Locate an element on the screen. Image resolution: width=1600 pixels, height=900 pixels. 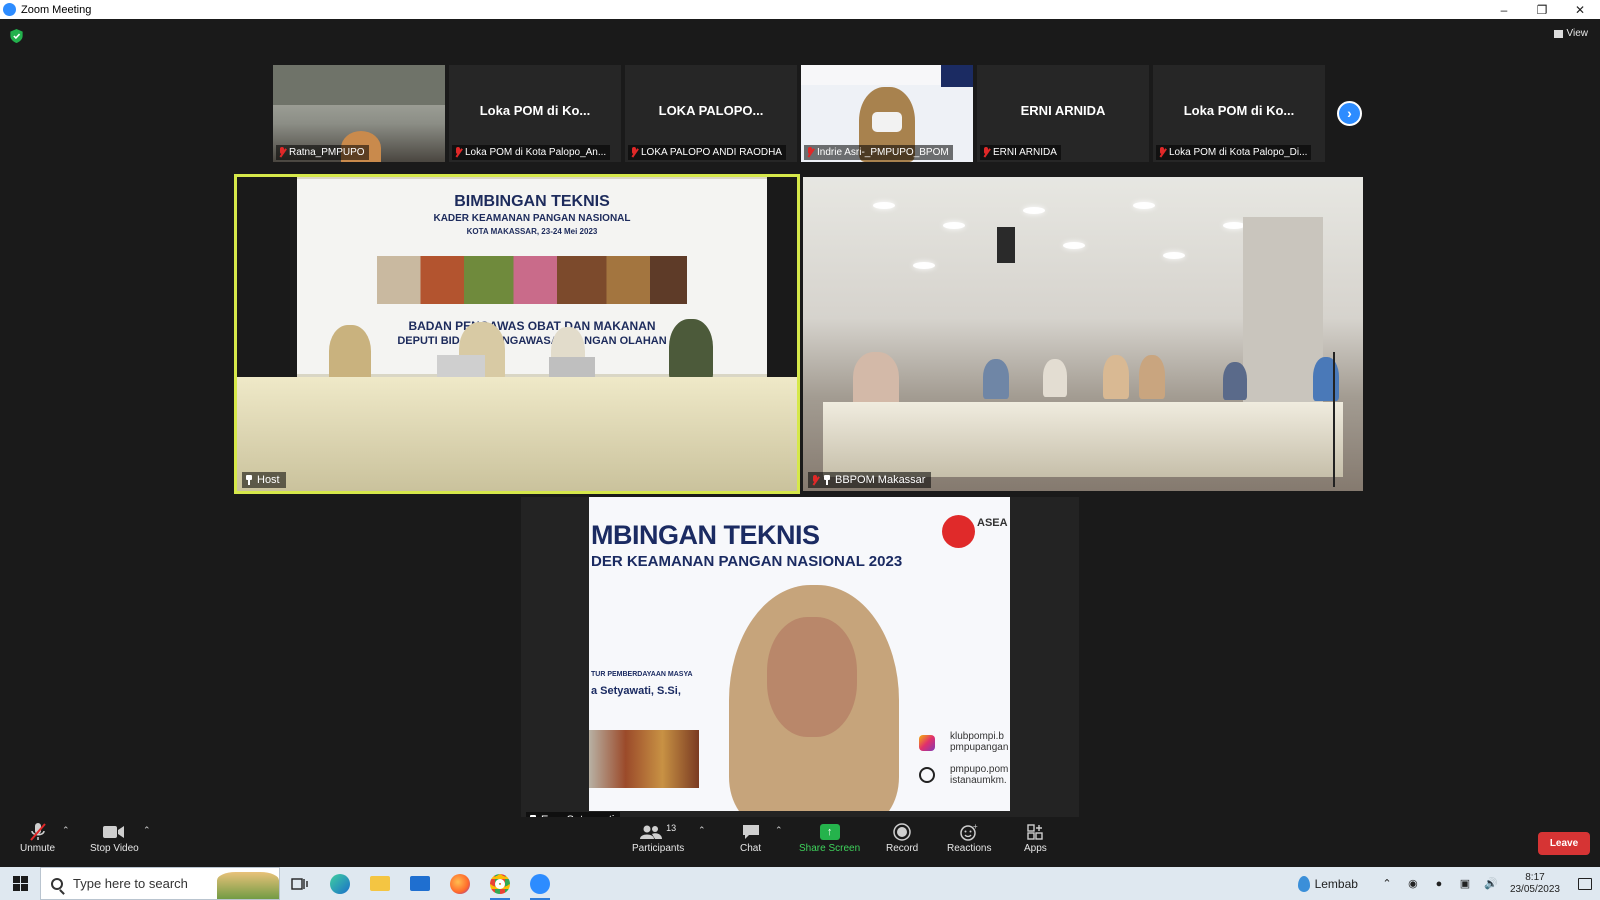
security-shield-icon is located at coordinates (16, 36).